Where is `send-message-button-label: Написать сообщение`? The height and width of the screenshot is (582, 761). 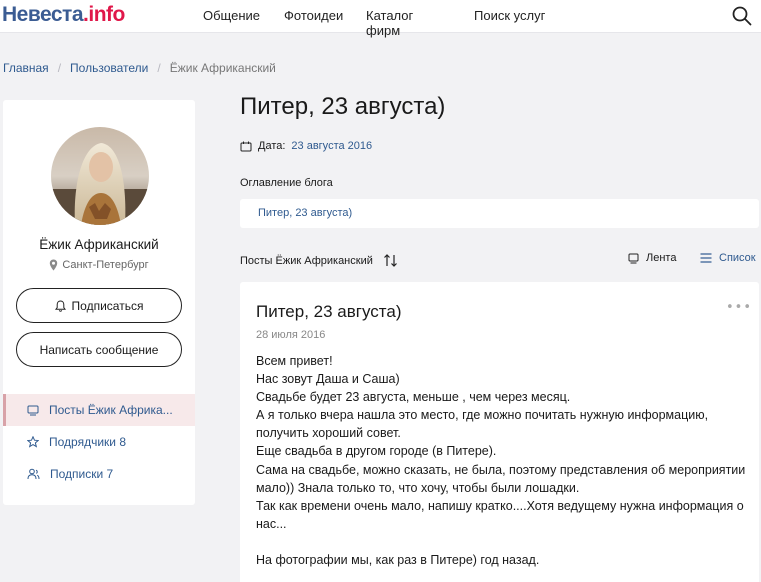 send-message-button-label: Написать сообщение is located at coordinates (99, 349).